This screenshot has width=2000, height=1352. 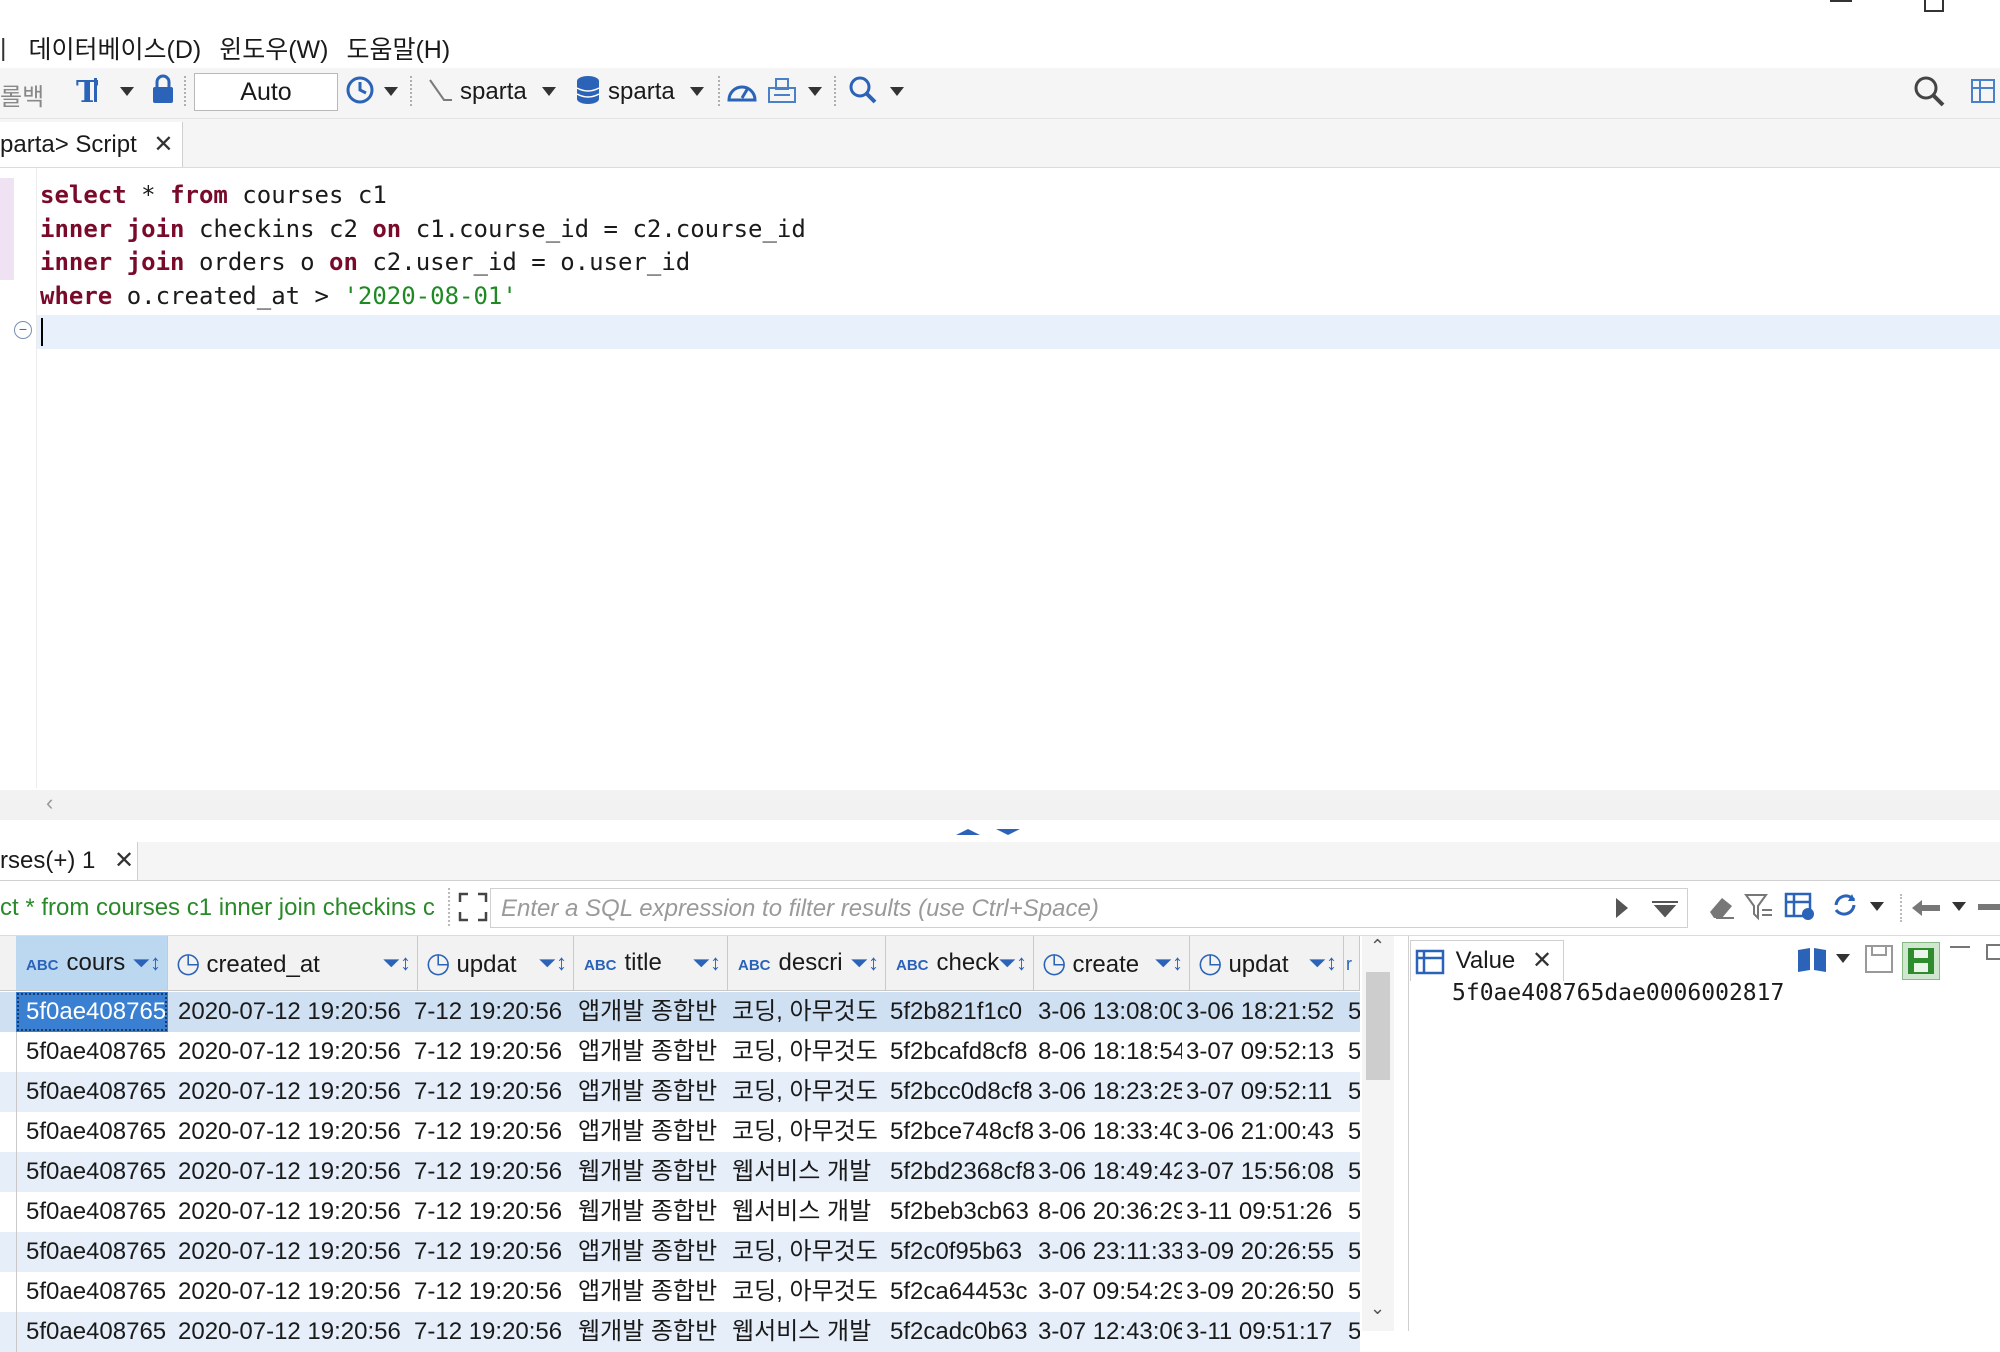 What do you see at coordinates (1377, 946) in the screenshot?
I see `scroll-up-icon: ⌃` at bounding box center [1377, 946].